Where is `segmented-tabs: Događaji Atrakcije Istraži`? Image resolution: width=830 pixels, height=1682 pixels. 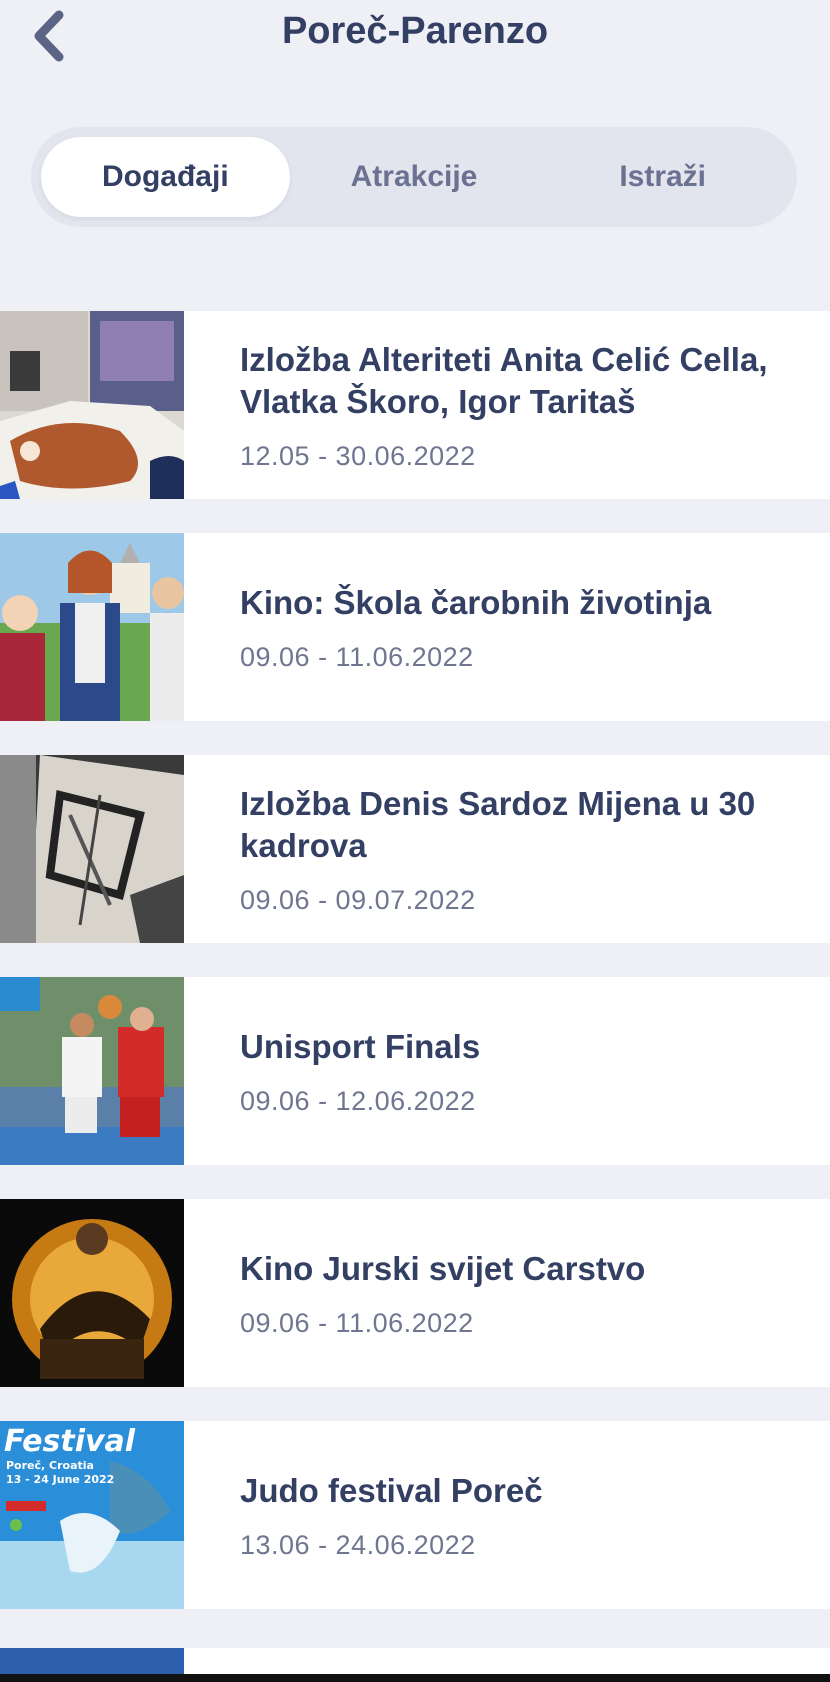
segmented-tabs: Događaji Atrakcije Istraži is located at coordinates (414, 177).